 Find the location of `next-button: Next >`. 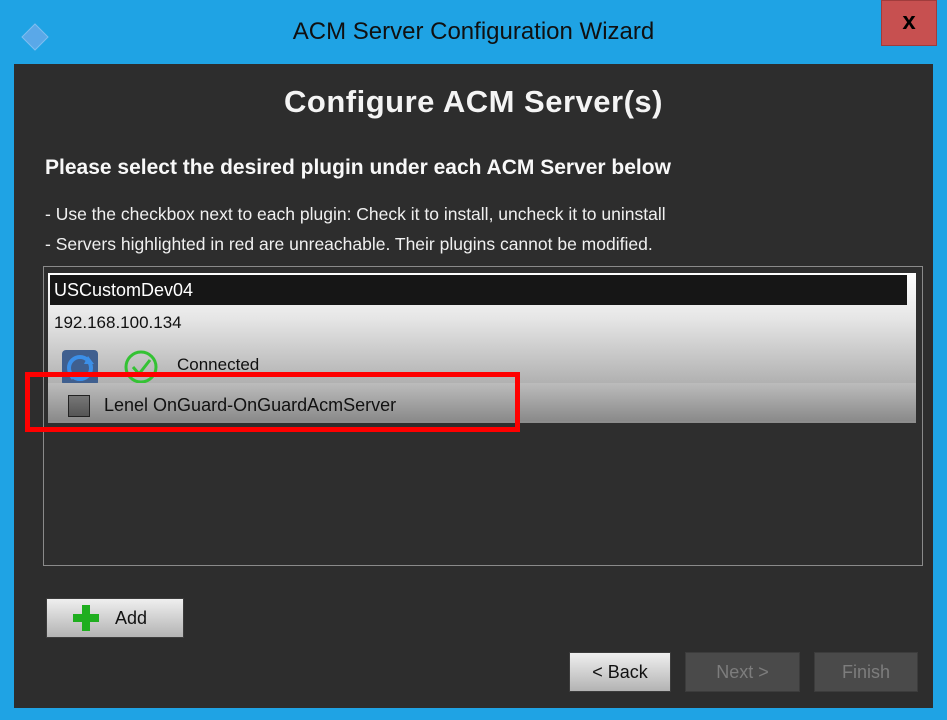

next-button: Next > is located at coordinates (742, 672).